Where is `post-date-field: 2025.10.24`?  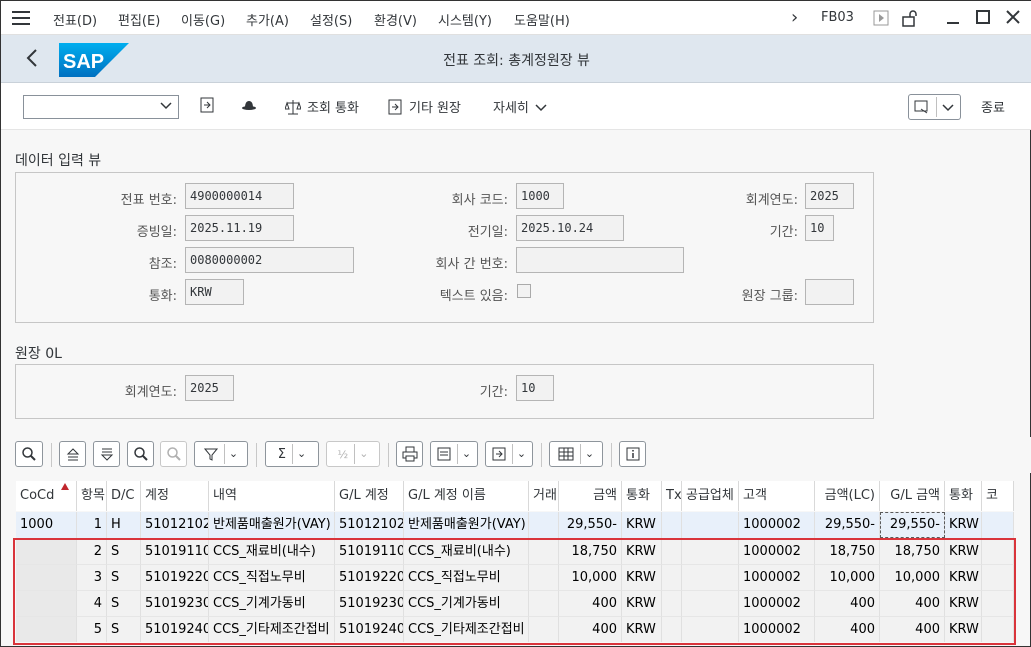 post-date-field: 2025.10.24 is located at coordinates (570, 228).